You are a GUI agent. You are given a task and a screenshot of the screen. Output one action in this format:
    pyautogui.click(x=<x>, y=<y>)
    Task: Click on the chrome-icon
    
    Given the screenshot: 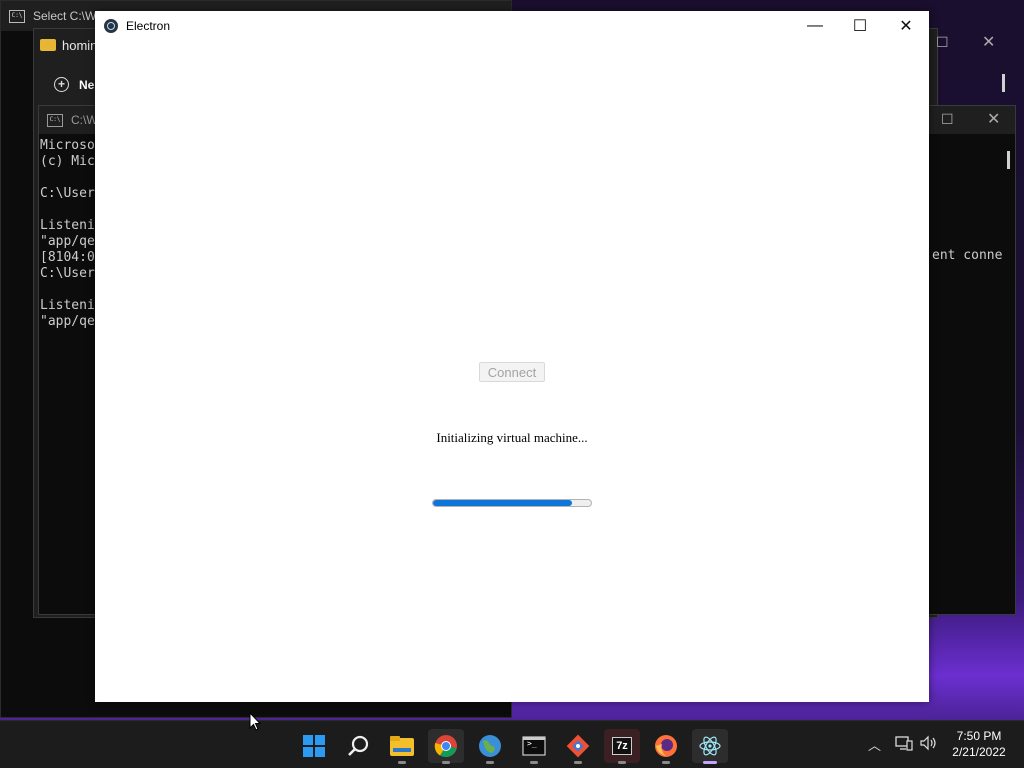 What is the action you would take?
    pyautogui.click(x=446, y=746)
    